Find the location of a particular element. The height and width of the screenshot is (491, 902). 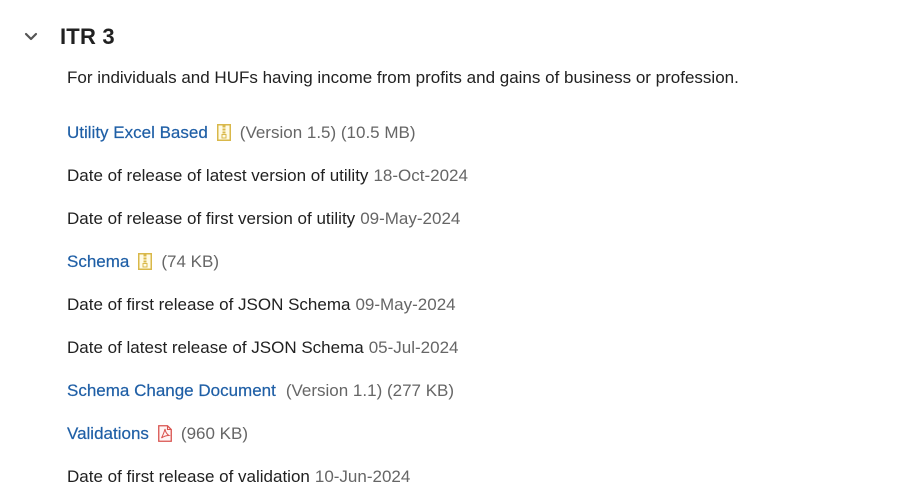

validations-row: Validations (960 KB) is located at coordinates (479, 433).